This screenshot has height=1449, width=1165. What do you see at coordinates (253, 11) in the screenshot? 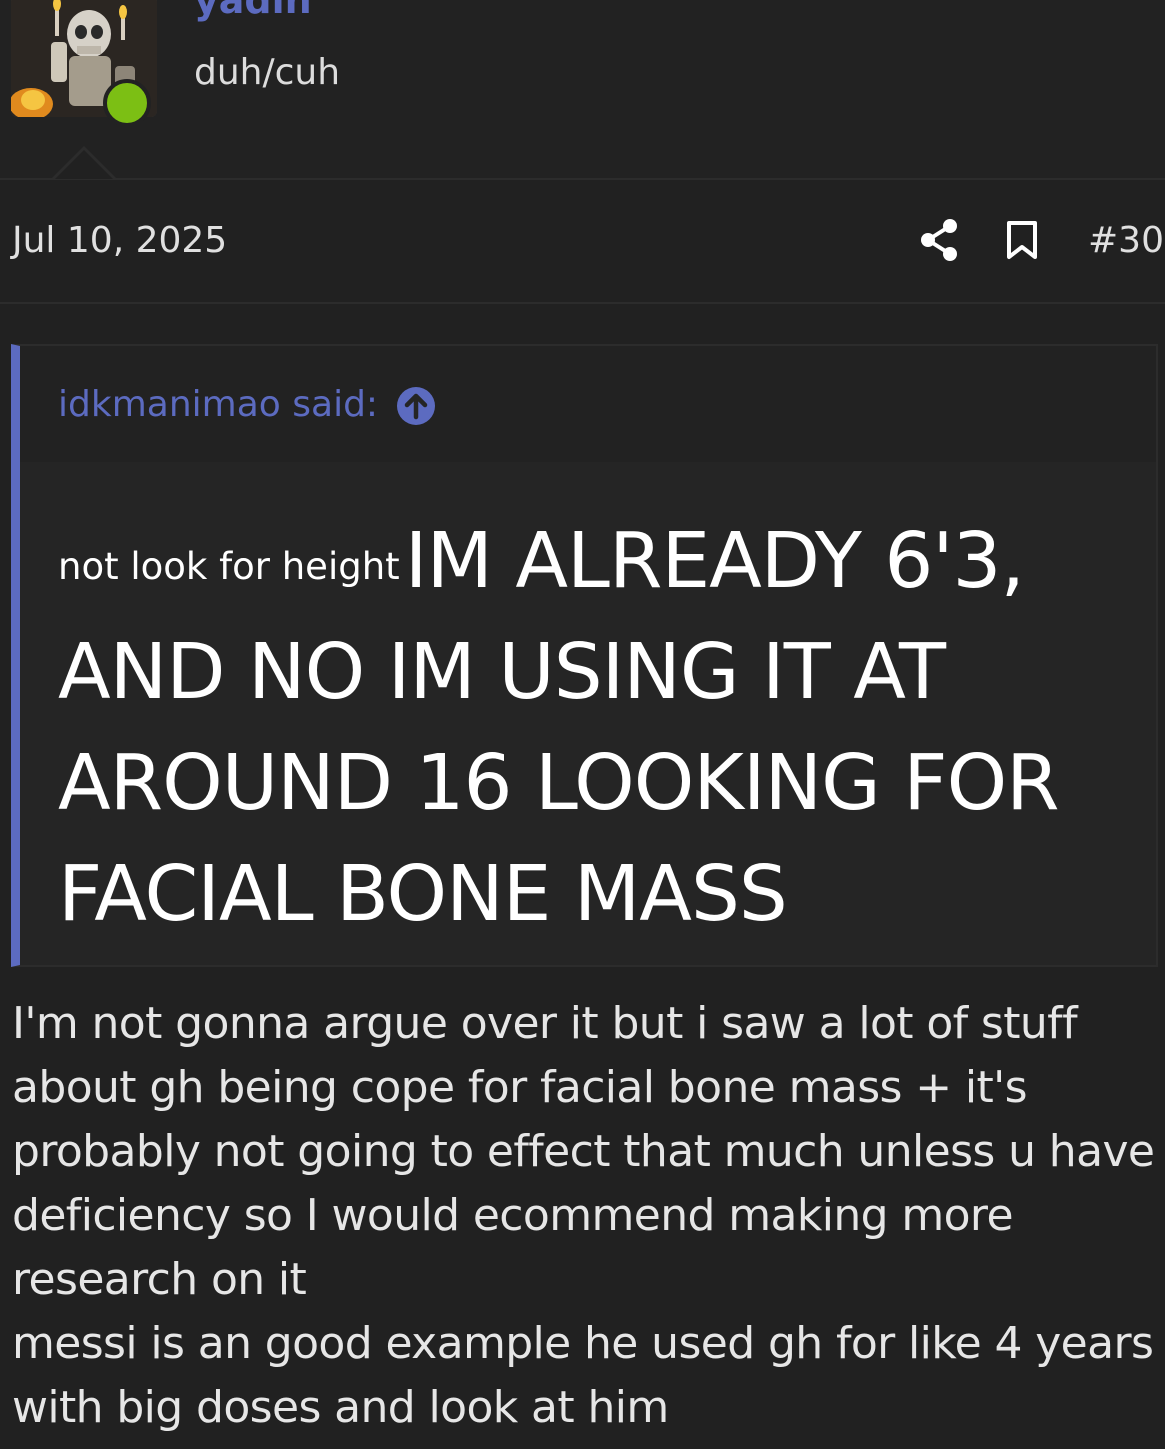
I see `username: yadin` at bounding box center [253, 11].